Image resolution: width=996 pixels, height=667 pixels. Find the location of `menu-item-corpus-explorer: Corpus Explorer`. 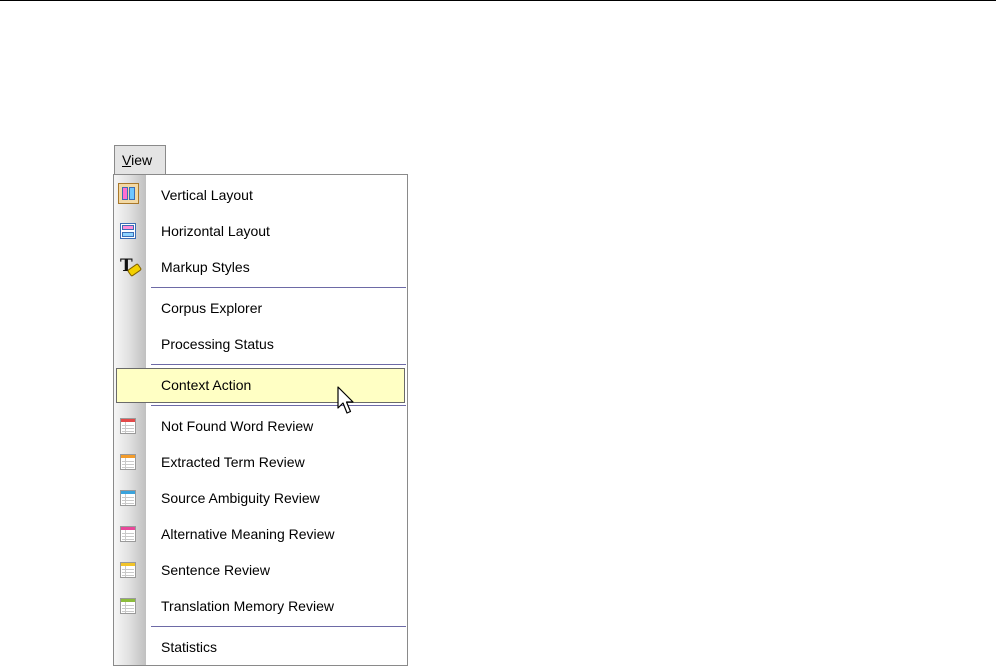

menu-item-corpus-explorer: Corpus Explorer is located at coordinates (260, 308).